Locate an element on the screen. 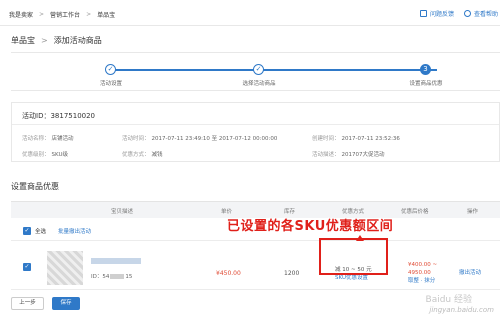  step-2-check-icon: ✓ is located at coordinates (258, 69).